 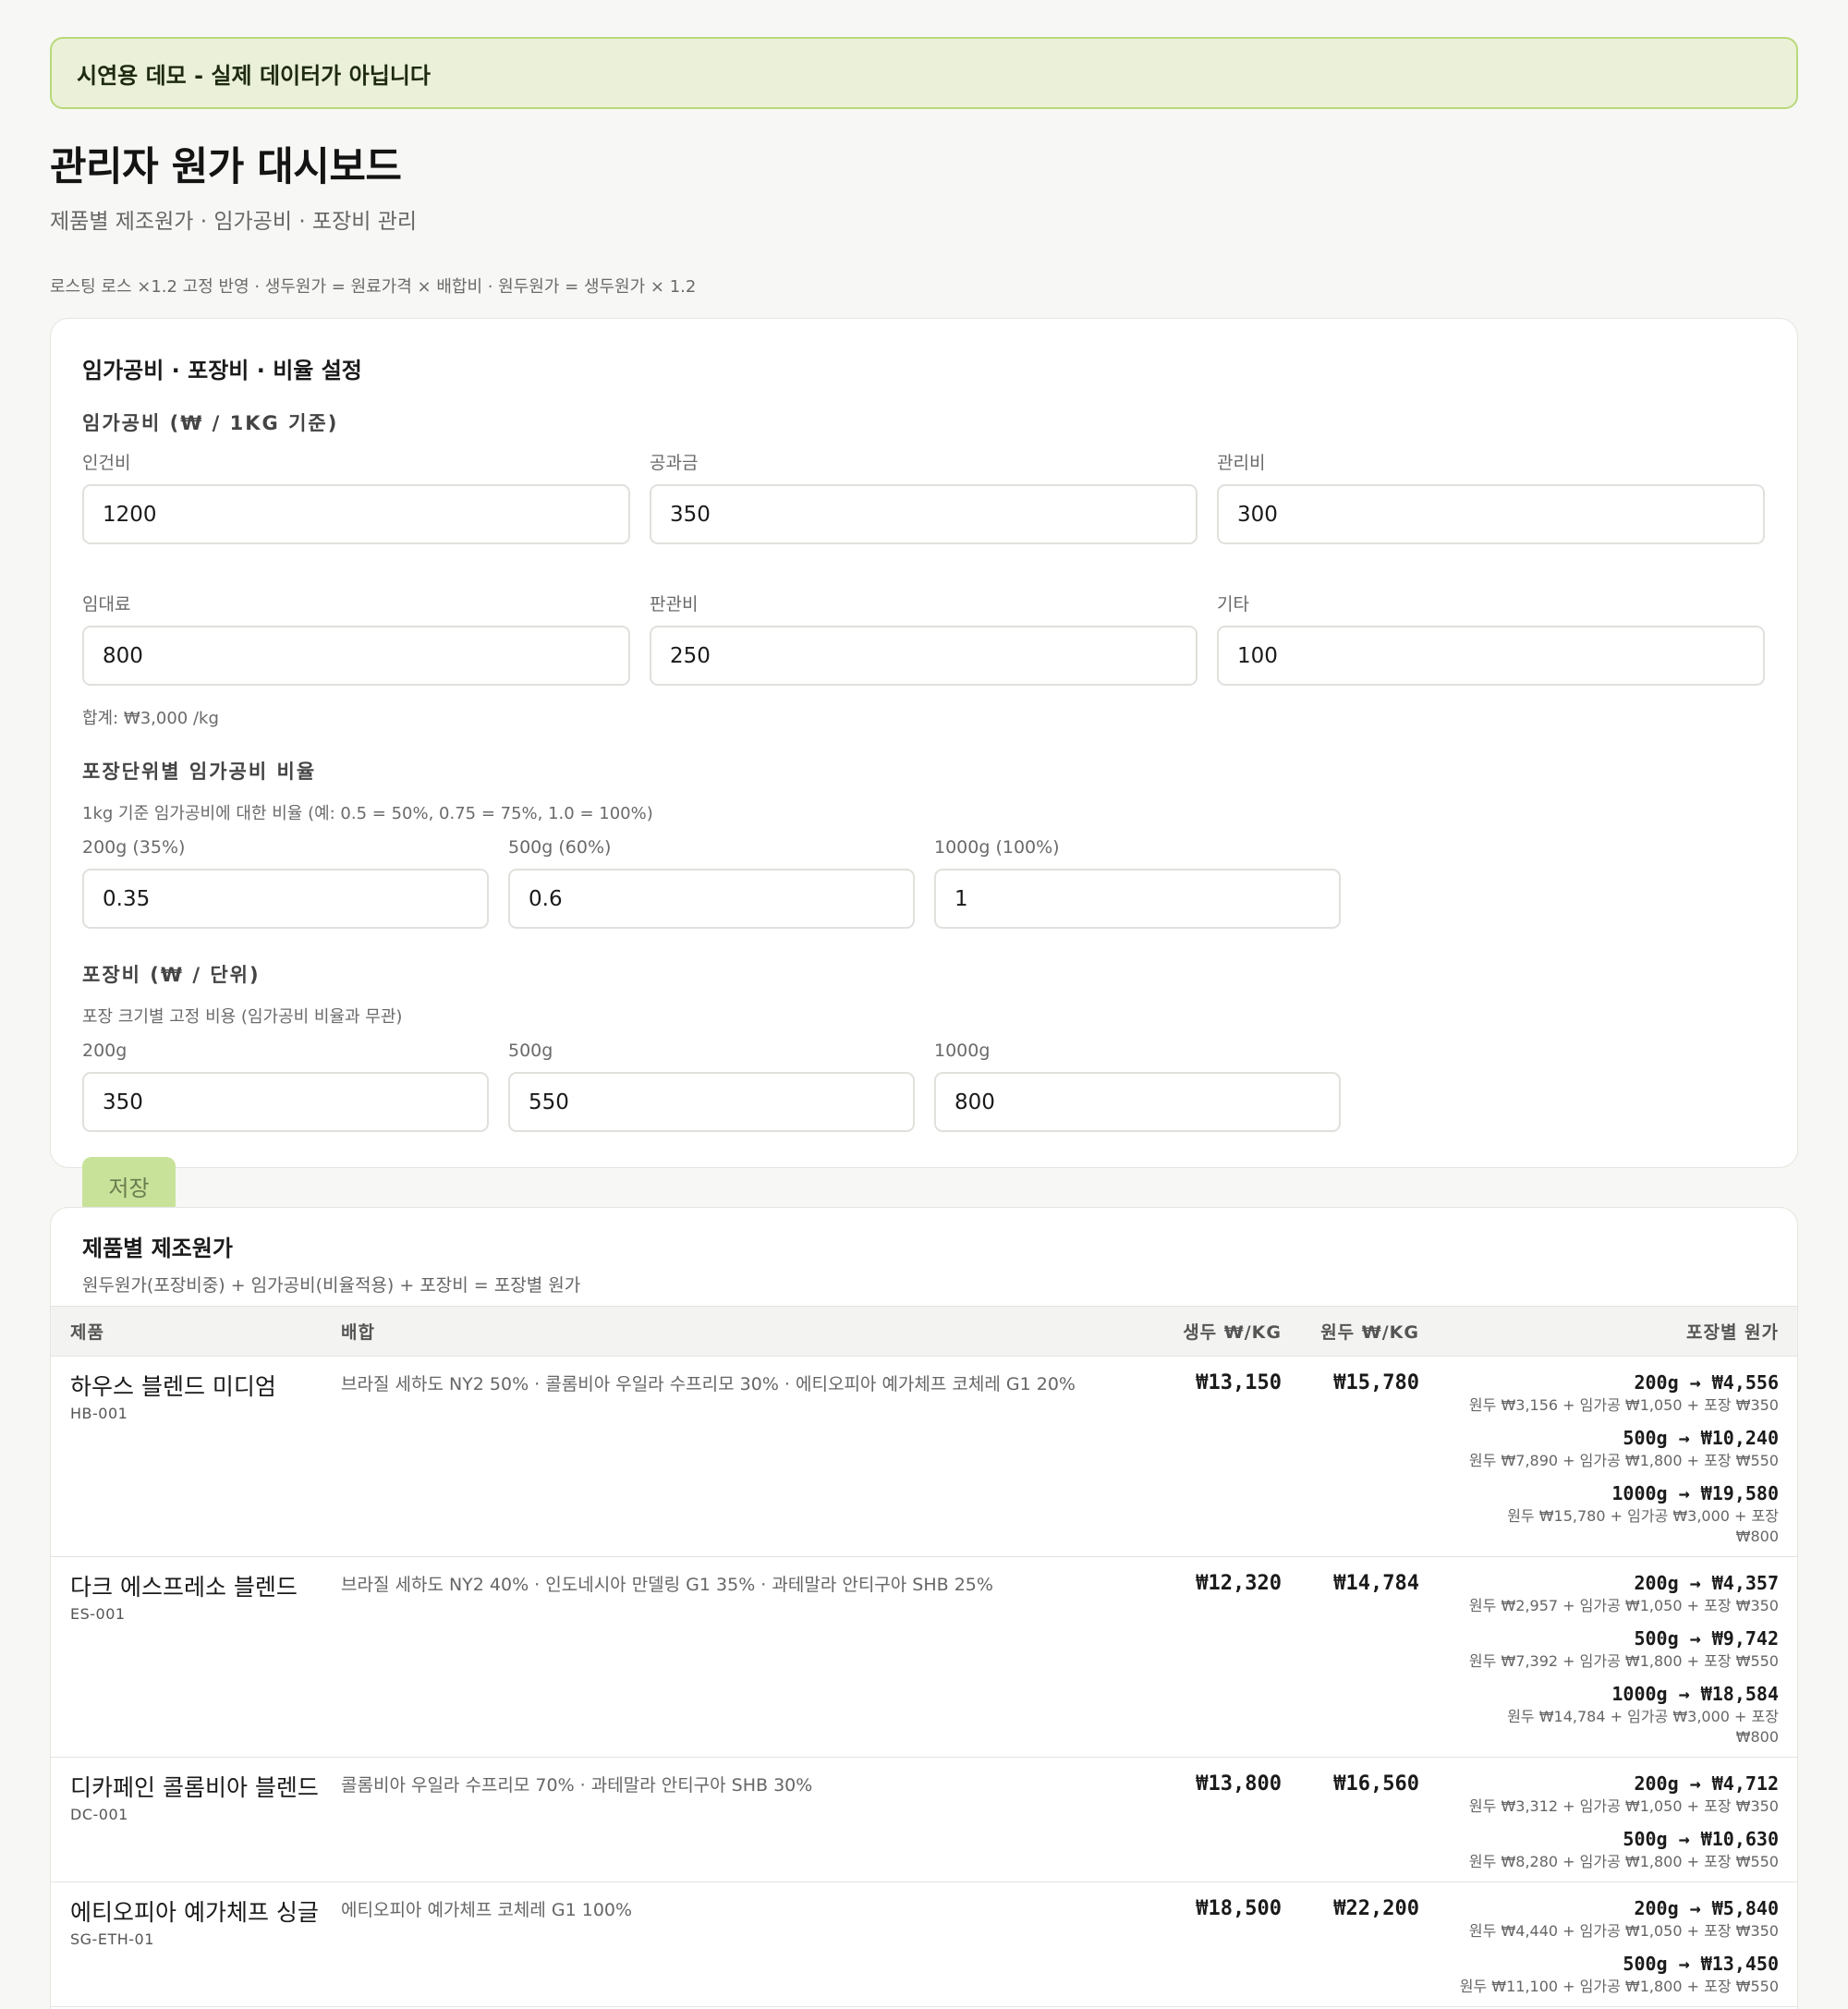 I want to click on package-cost-main: 200g → ₩4,357, so click(x=1707, y=1583).